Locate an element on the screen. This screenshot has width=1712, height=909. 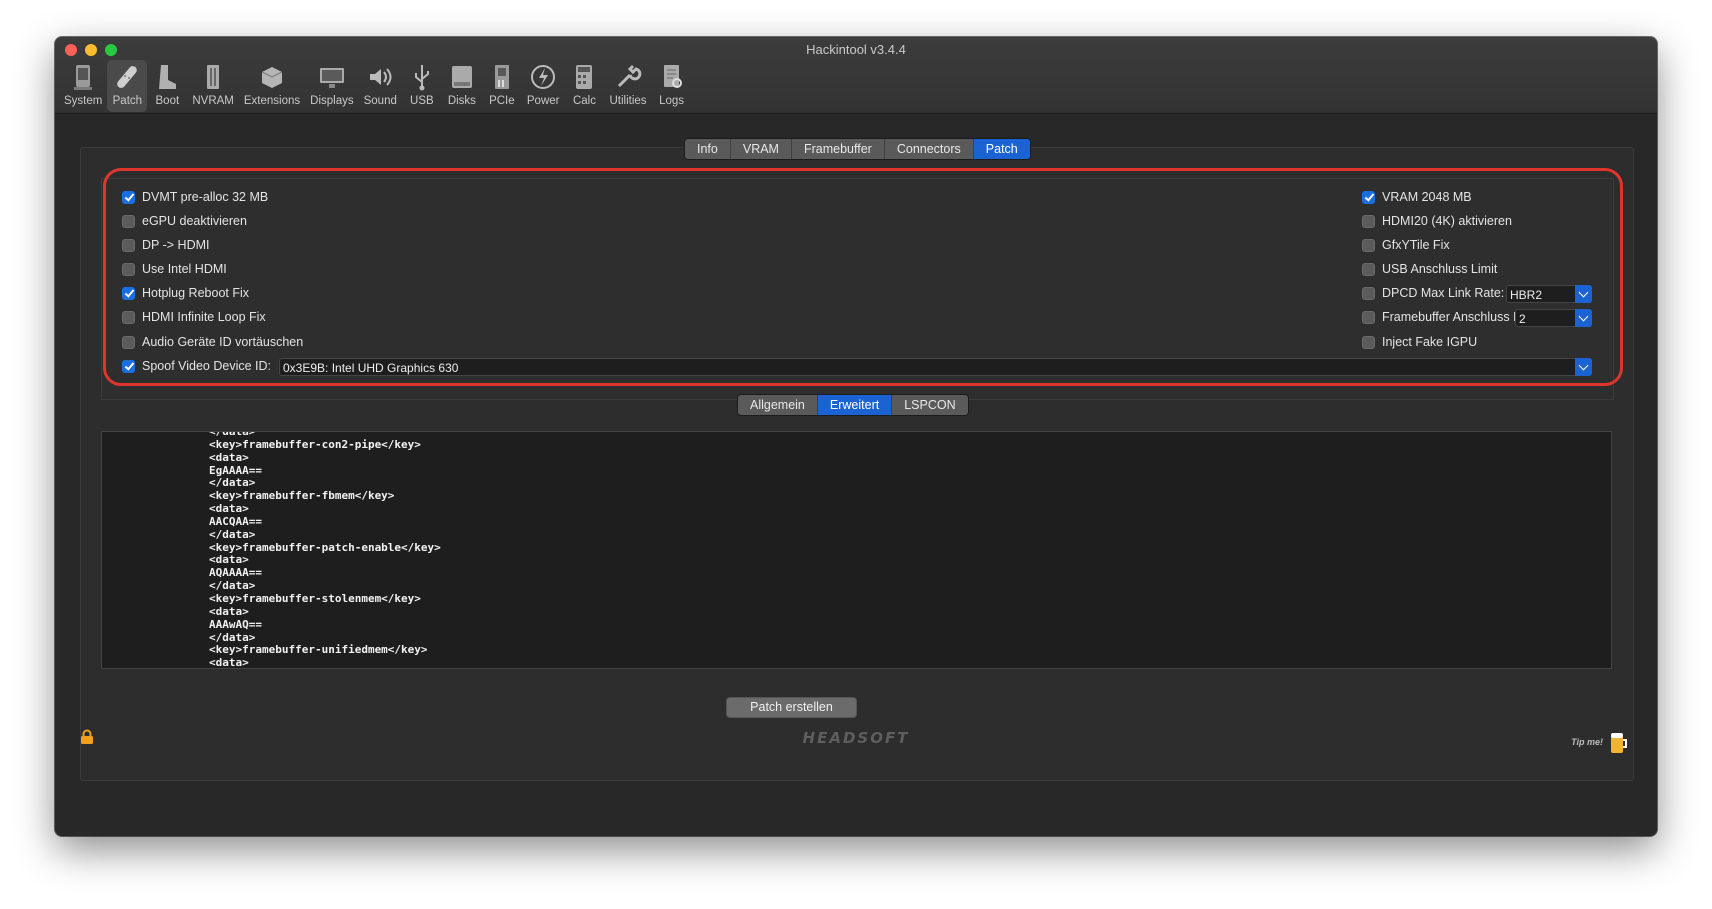
toolbar-usb: USB is located at coordinates (422, 86).